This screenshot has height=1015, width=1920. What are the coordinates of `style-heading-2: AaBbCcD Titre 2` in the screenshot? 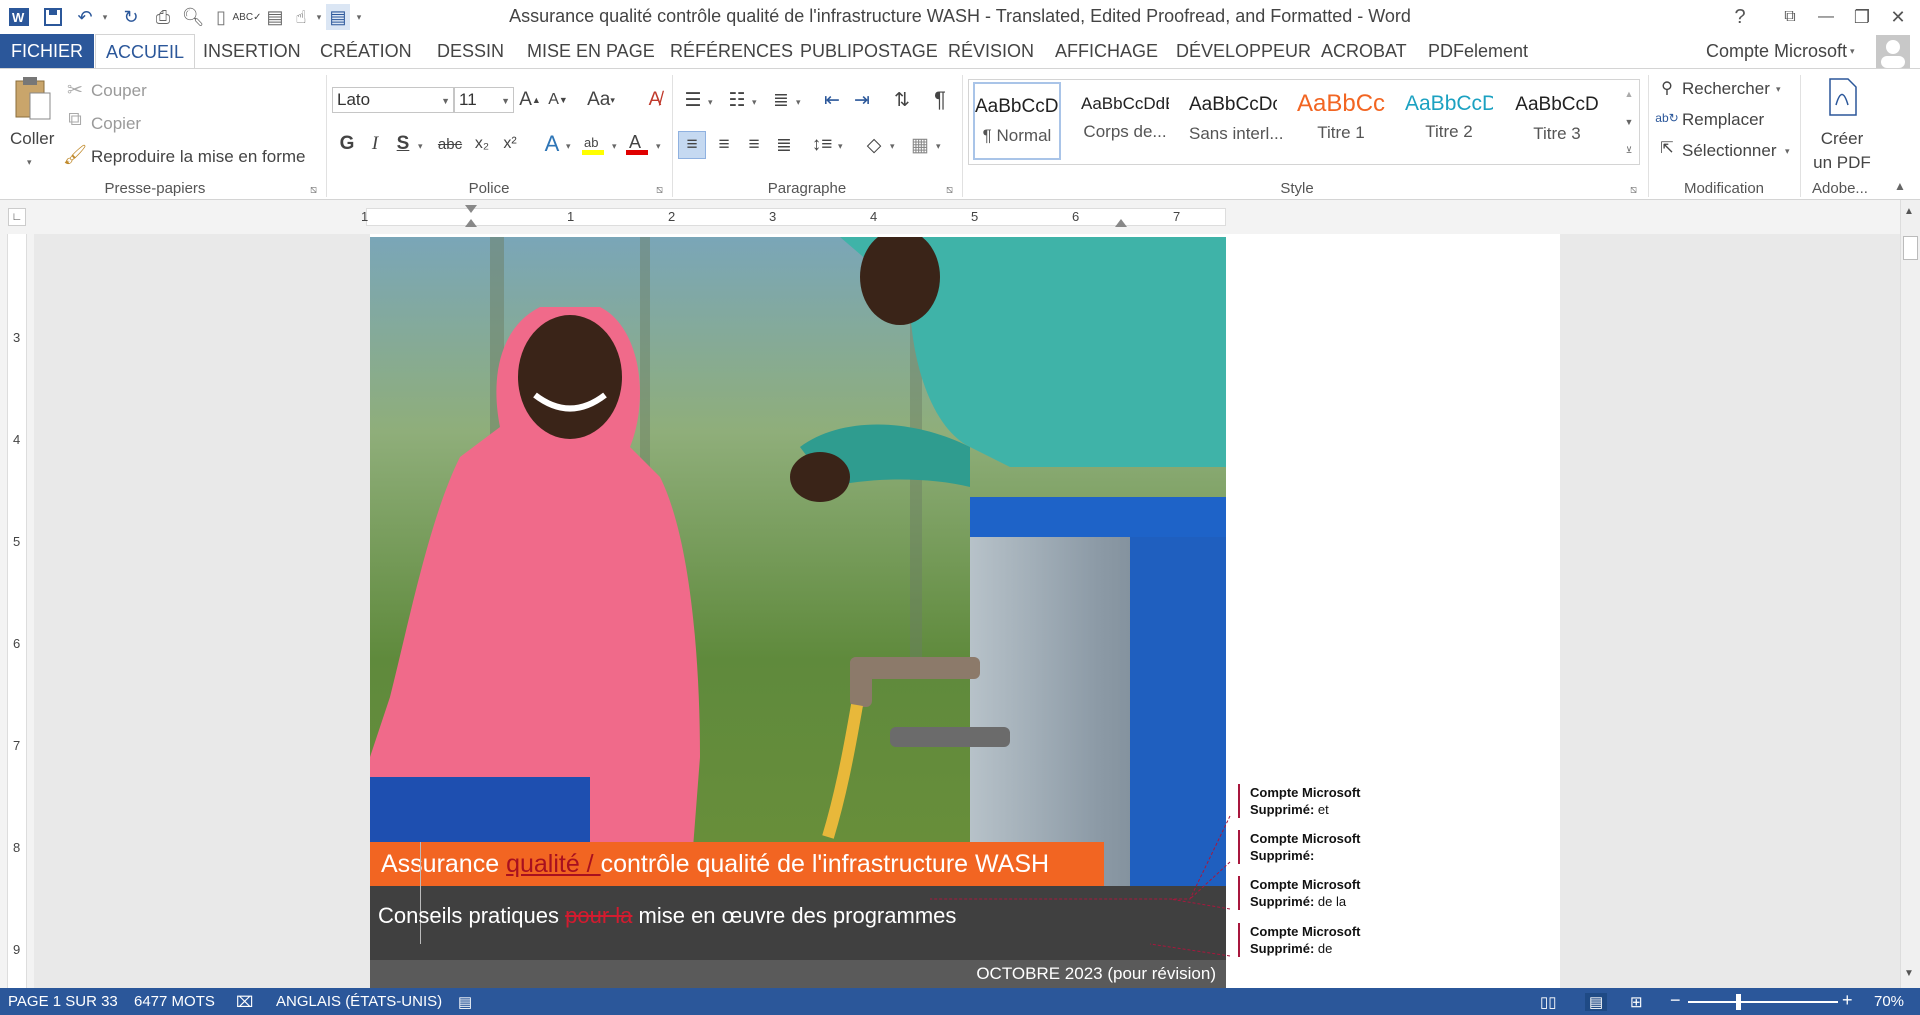 It's located at (1449, 121).